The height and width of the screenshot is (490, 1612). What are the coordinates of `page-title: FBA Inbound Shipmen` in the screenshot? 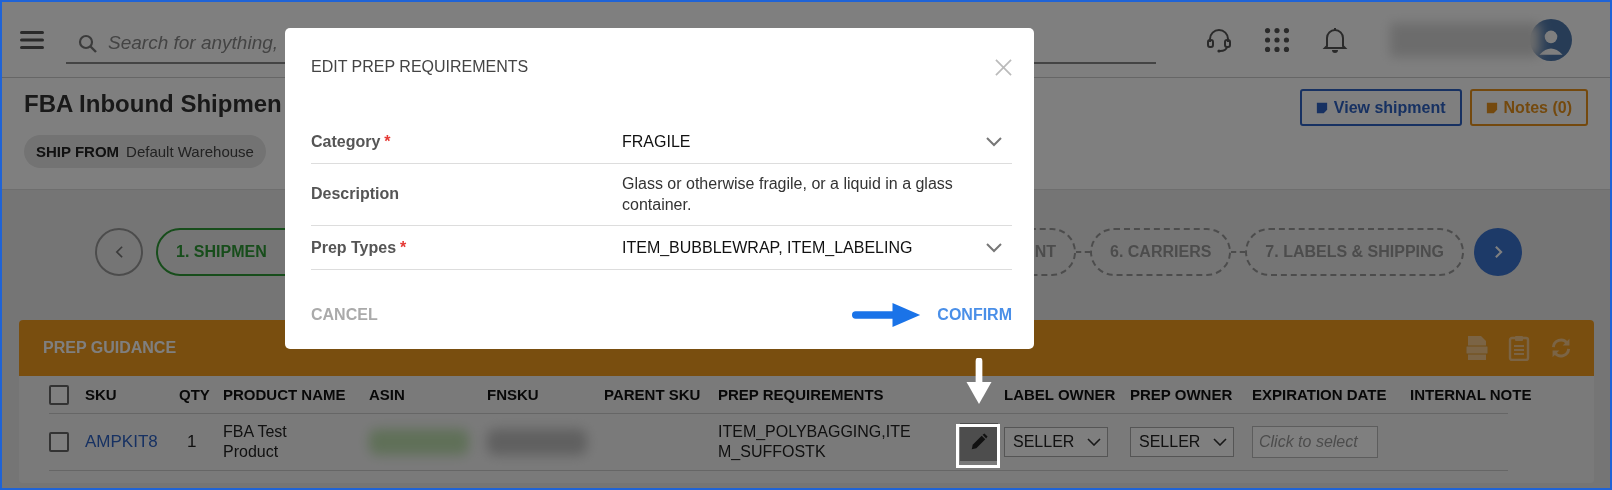 It's located at (153, 104).